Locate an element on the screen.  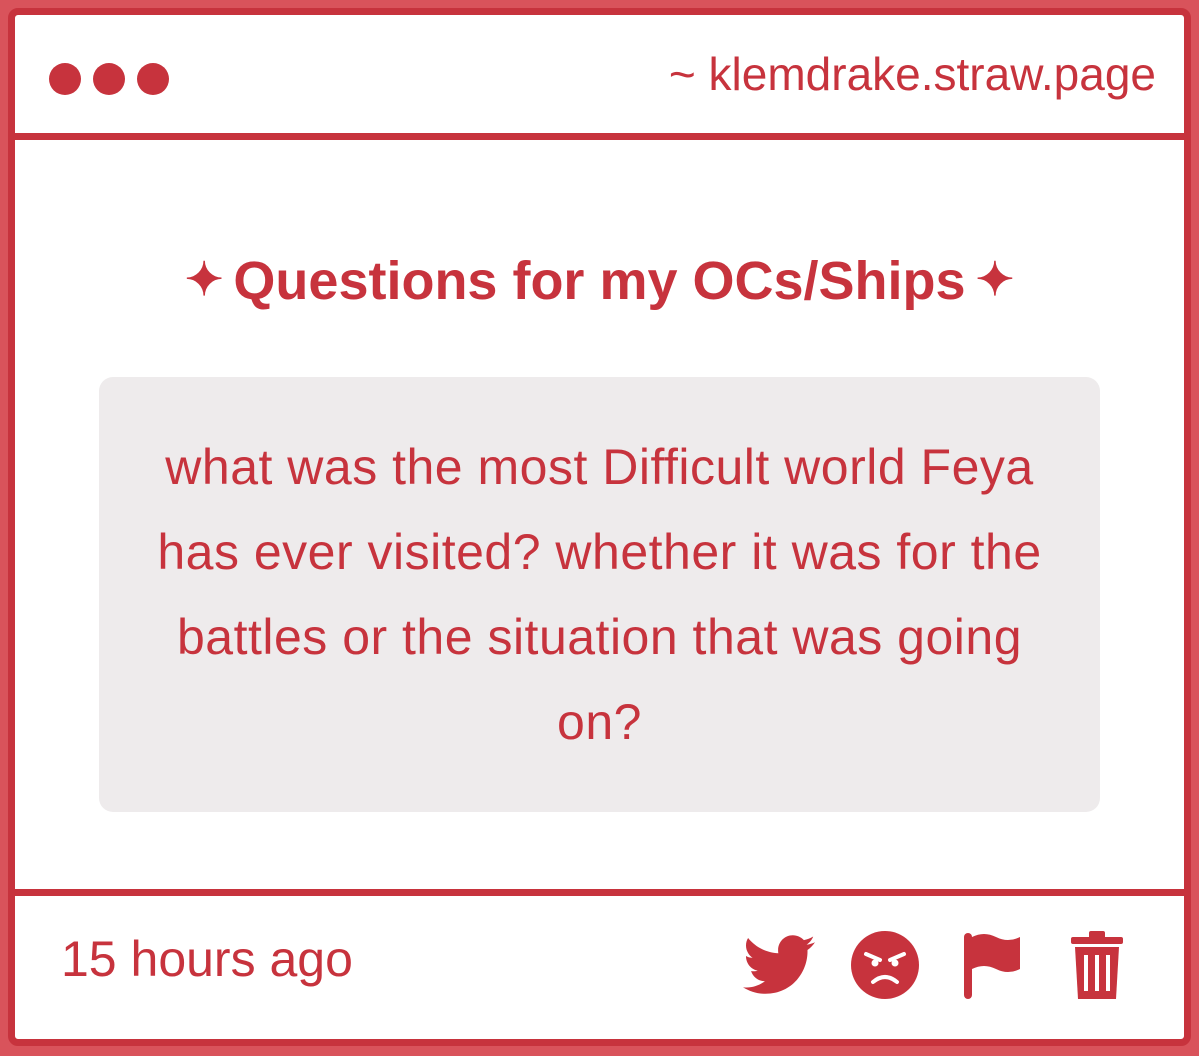
trash-icon is located at coordinates (1097, 965).